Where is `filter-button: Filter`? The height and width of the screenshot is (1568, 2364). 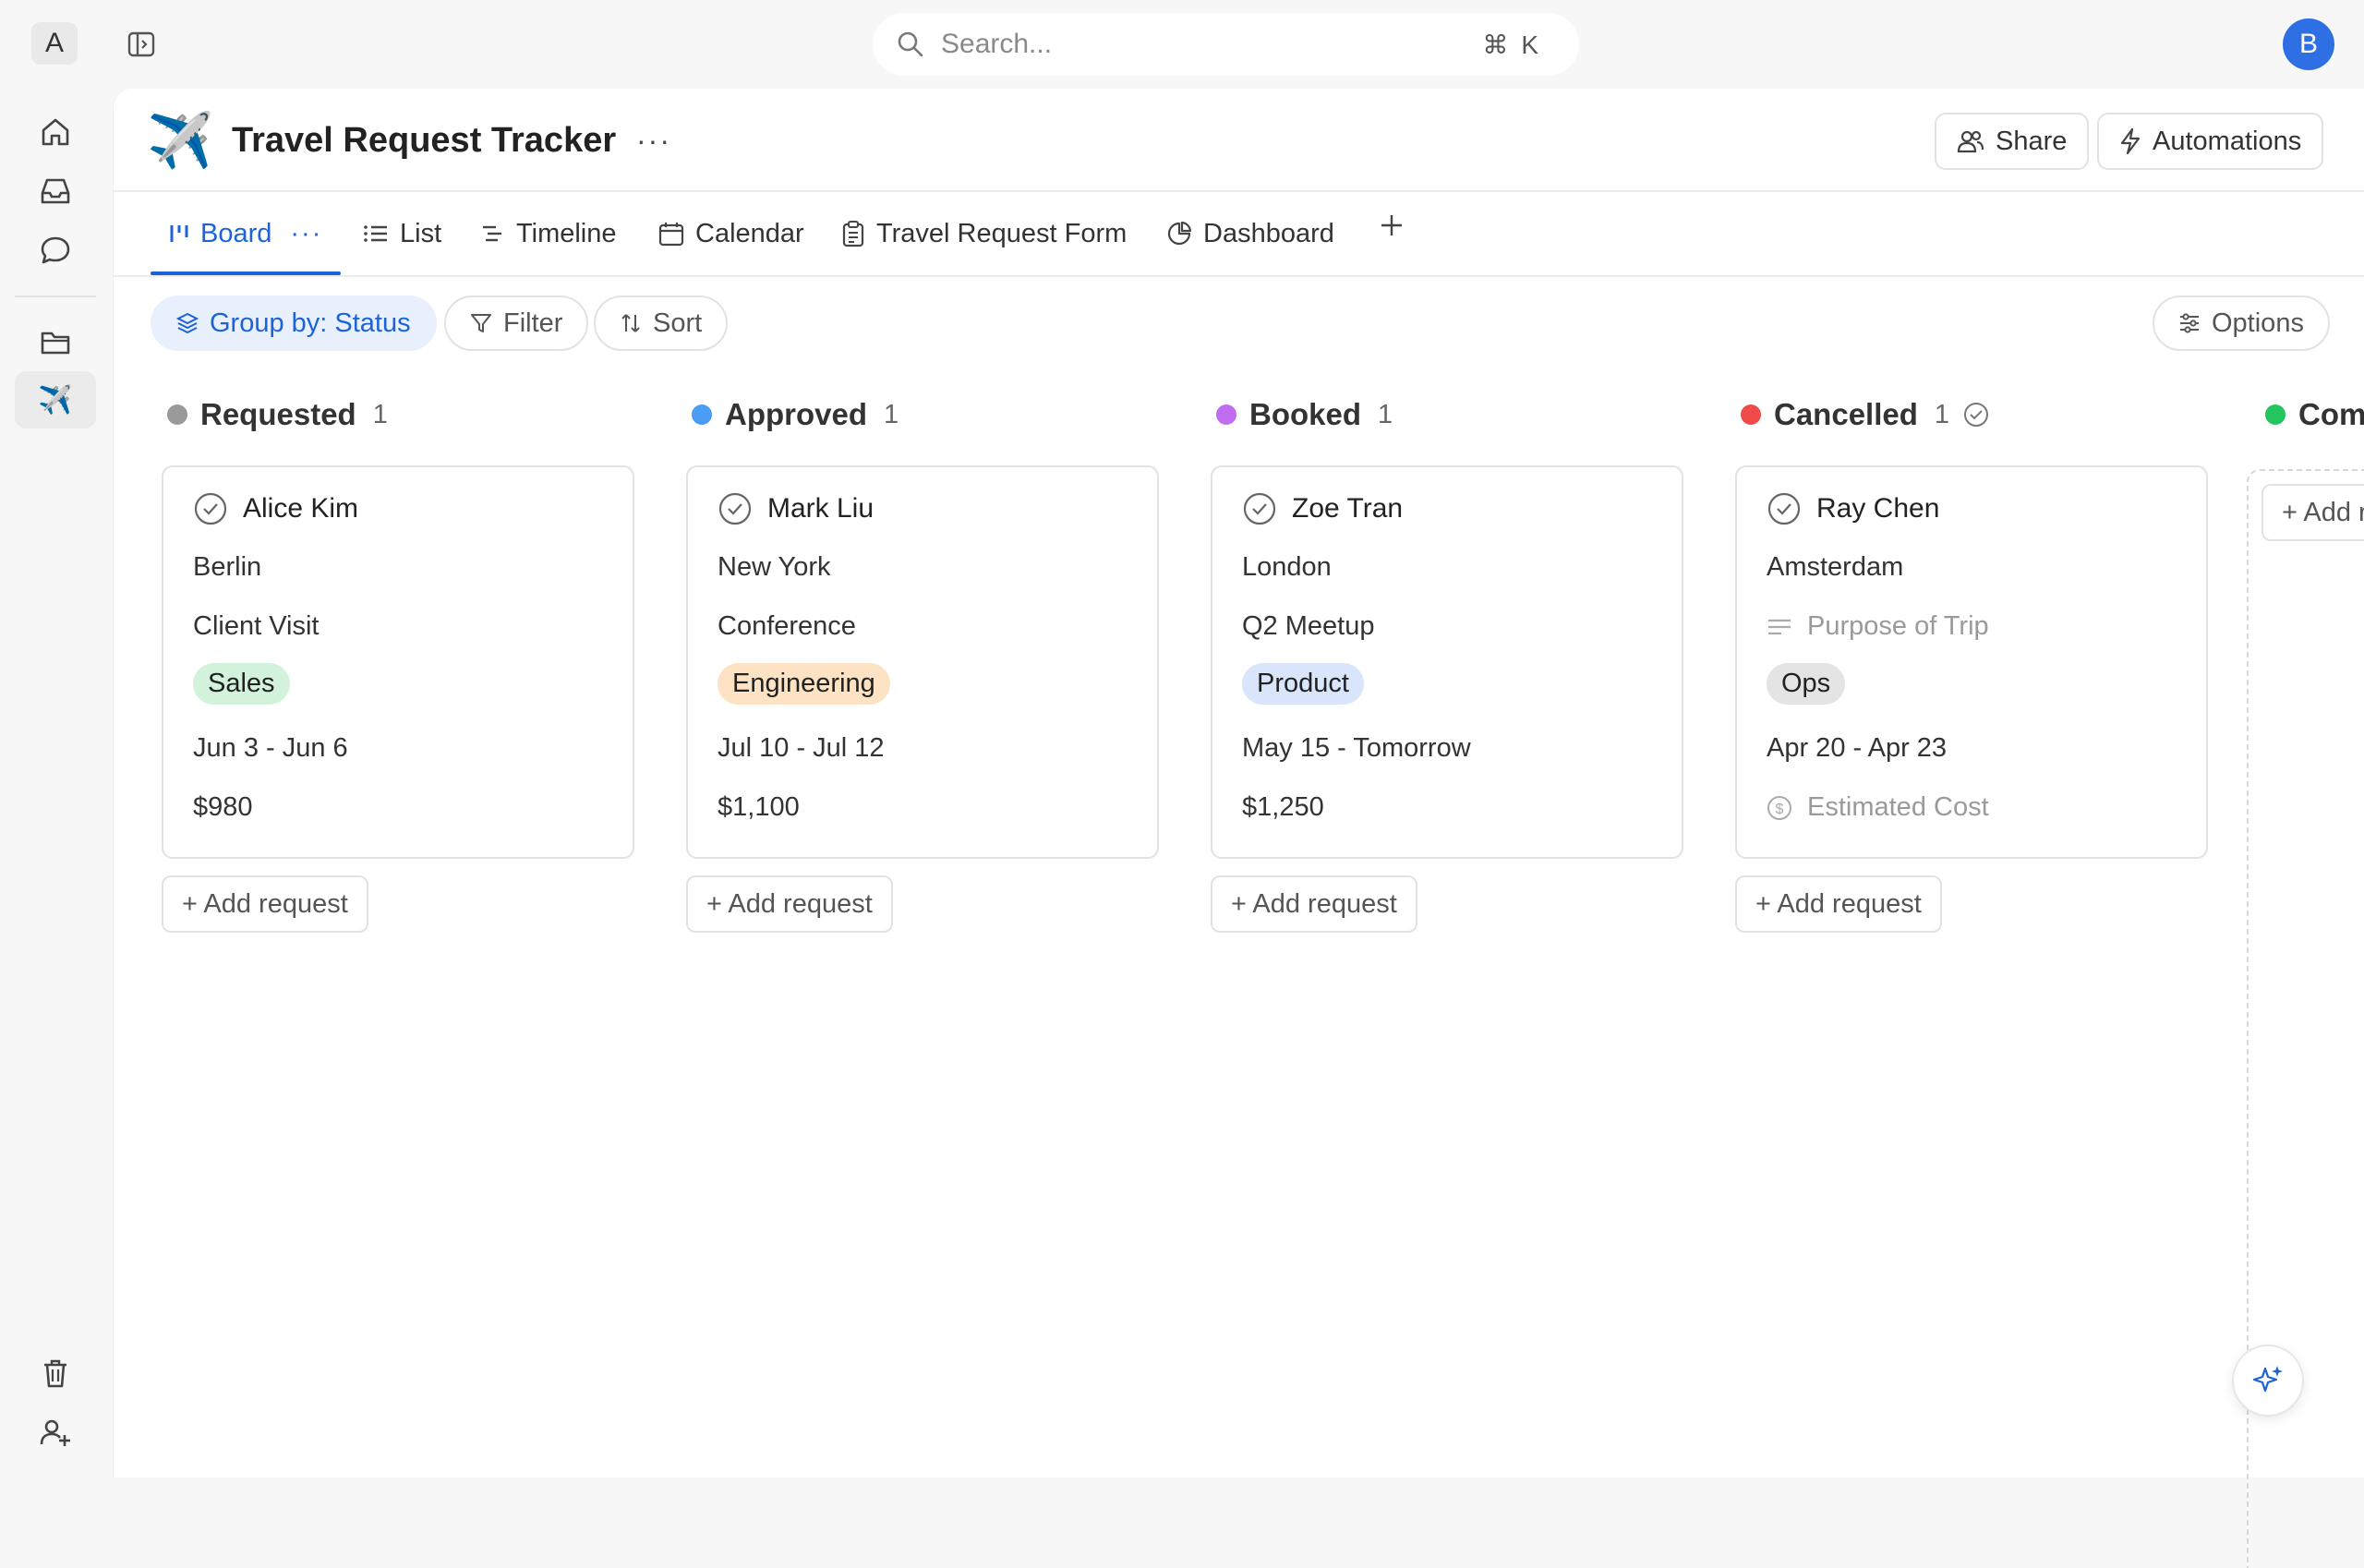
filter-button: Filter is located at coordinates (516, 324).